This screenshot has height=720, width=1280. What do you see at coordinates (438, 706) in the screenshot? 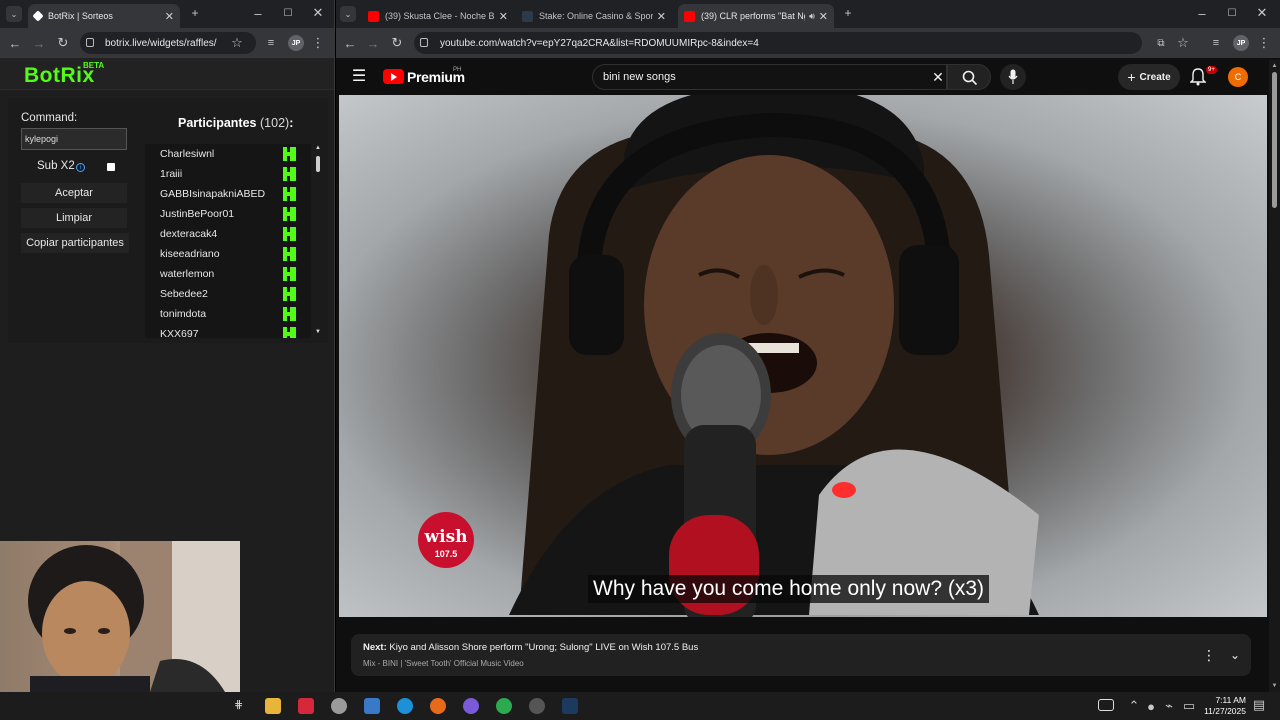
I see `firefox-icon` at bounding box center [438, 706].